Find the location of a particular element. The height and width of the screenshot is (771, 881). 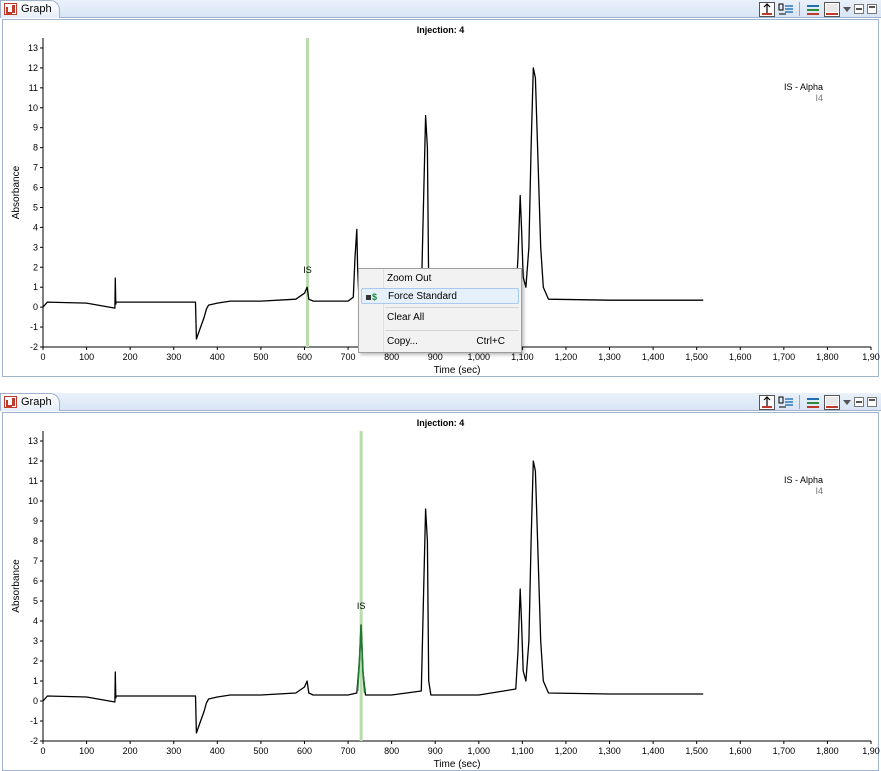

y-axis-label: Absorbance is located at coordinates (16, 586).